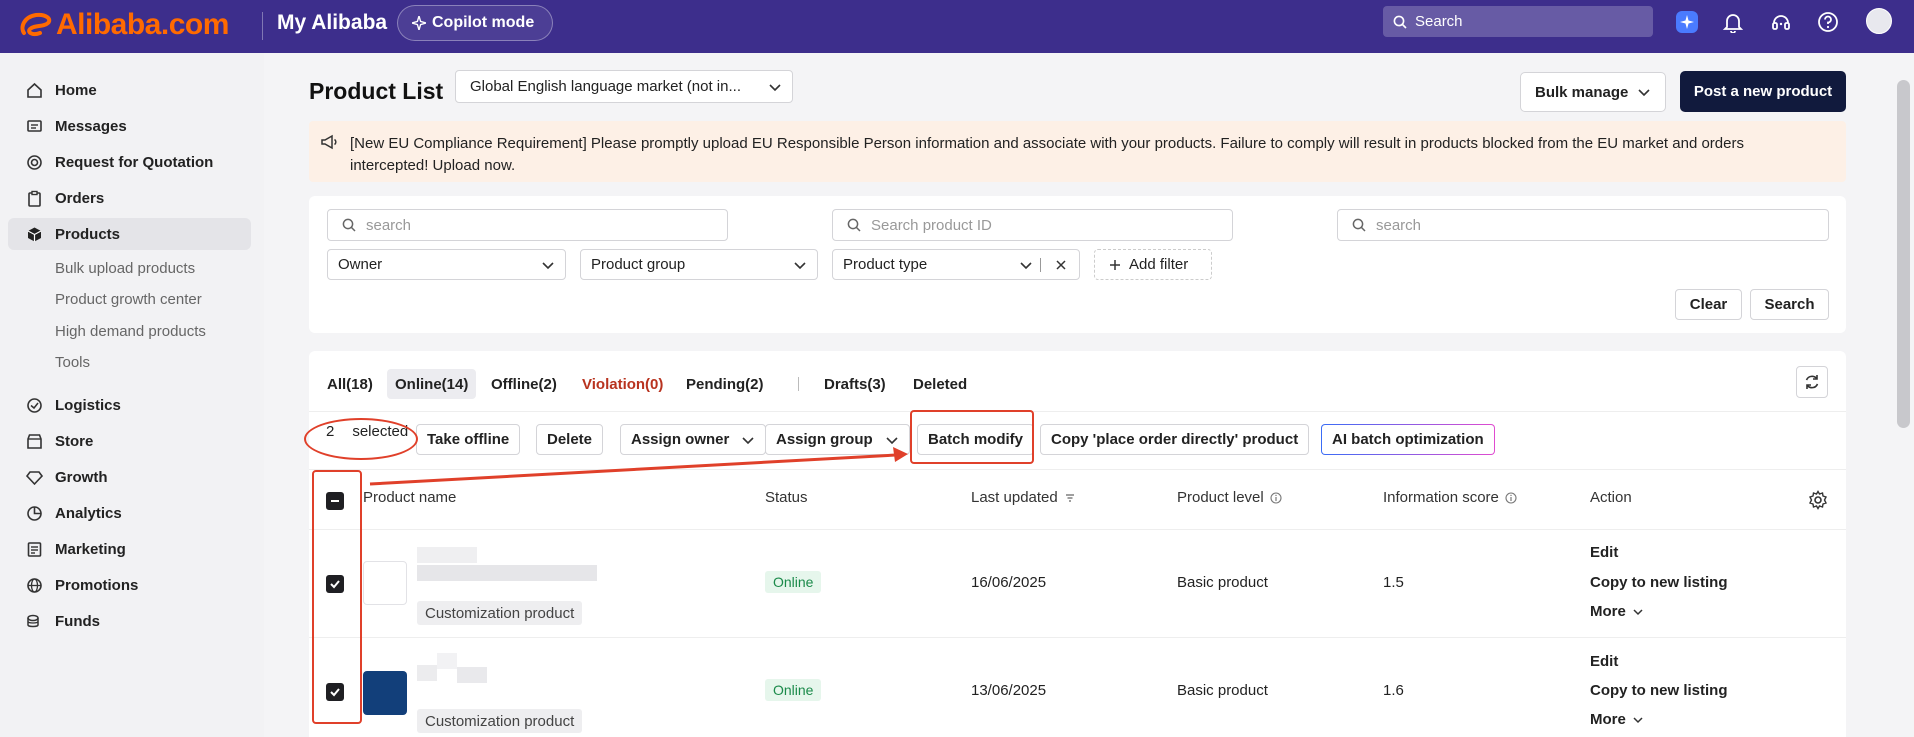 The height and width of the screenshot is (737, 1914). Describe the element at coordinates (1733, 22) in the screenshot. I see `bell-icon` at that location.